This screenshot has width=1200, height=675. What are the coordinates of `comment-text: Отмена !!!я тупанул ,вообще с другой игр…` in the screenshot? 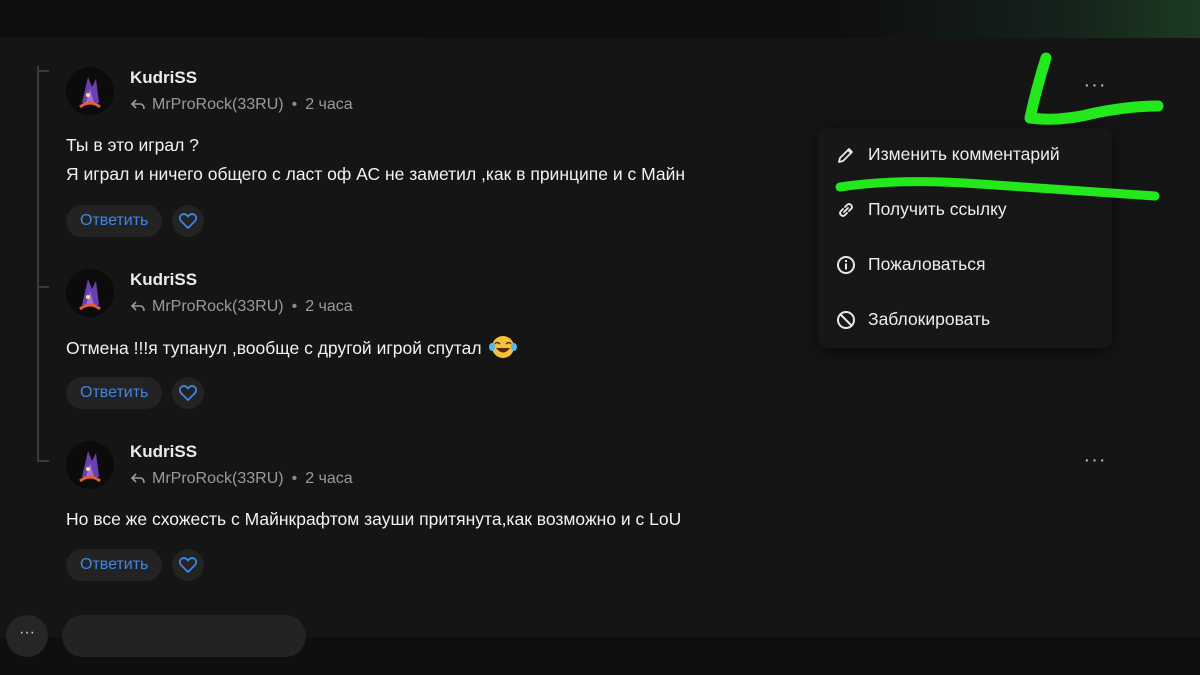 It's located at (274, 348).